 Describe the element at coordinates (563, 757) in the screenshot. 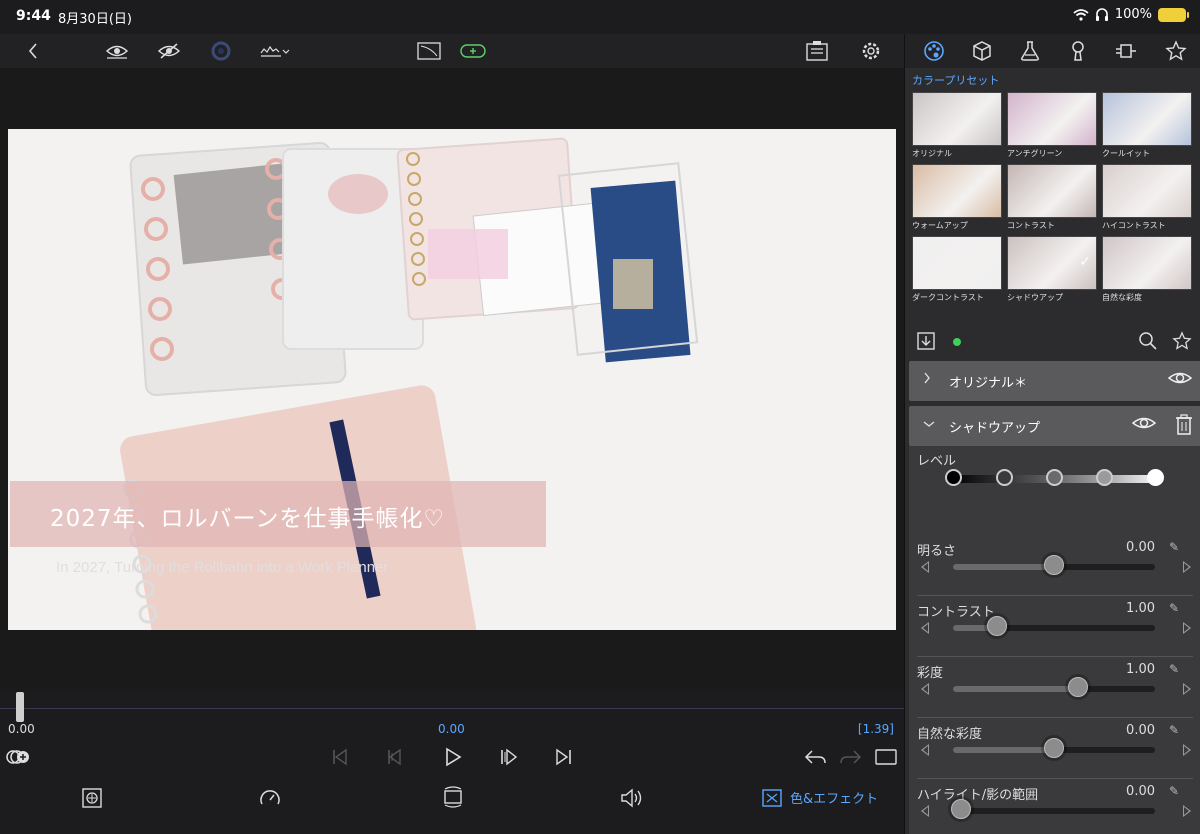

I see `skip-end-icon` at that location.